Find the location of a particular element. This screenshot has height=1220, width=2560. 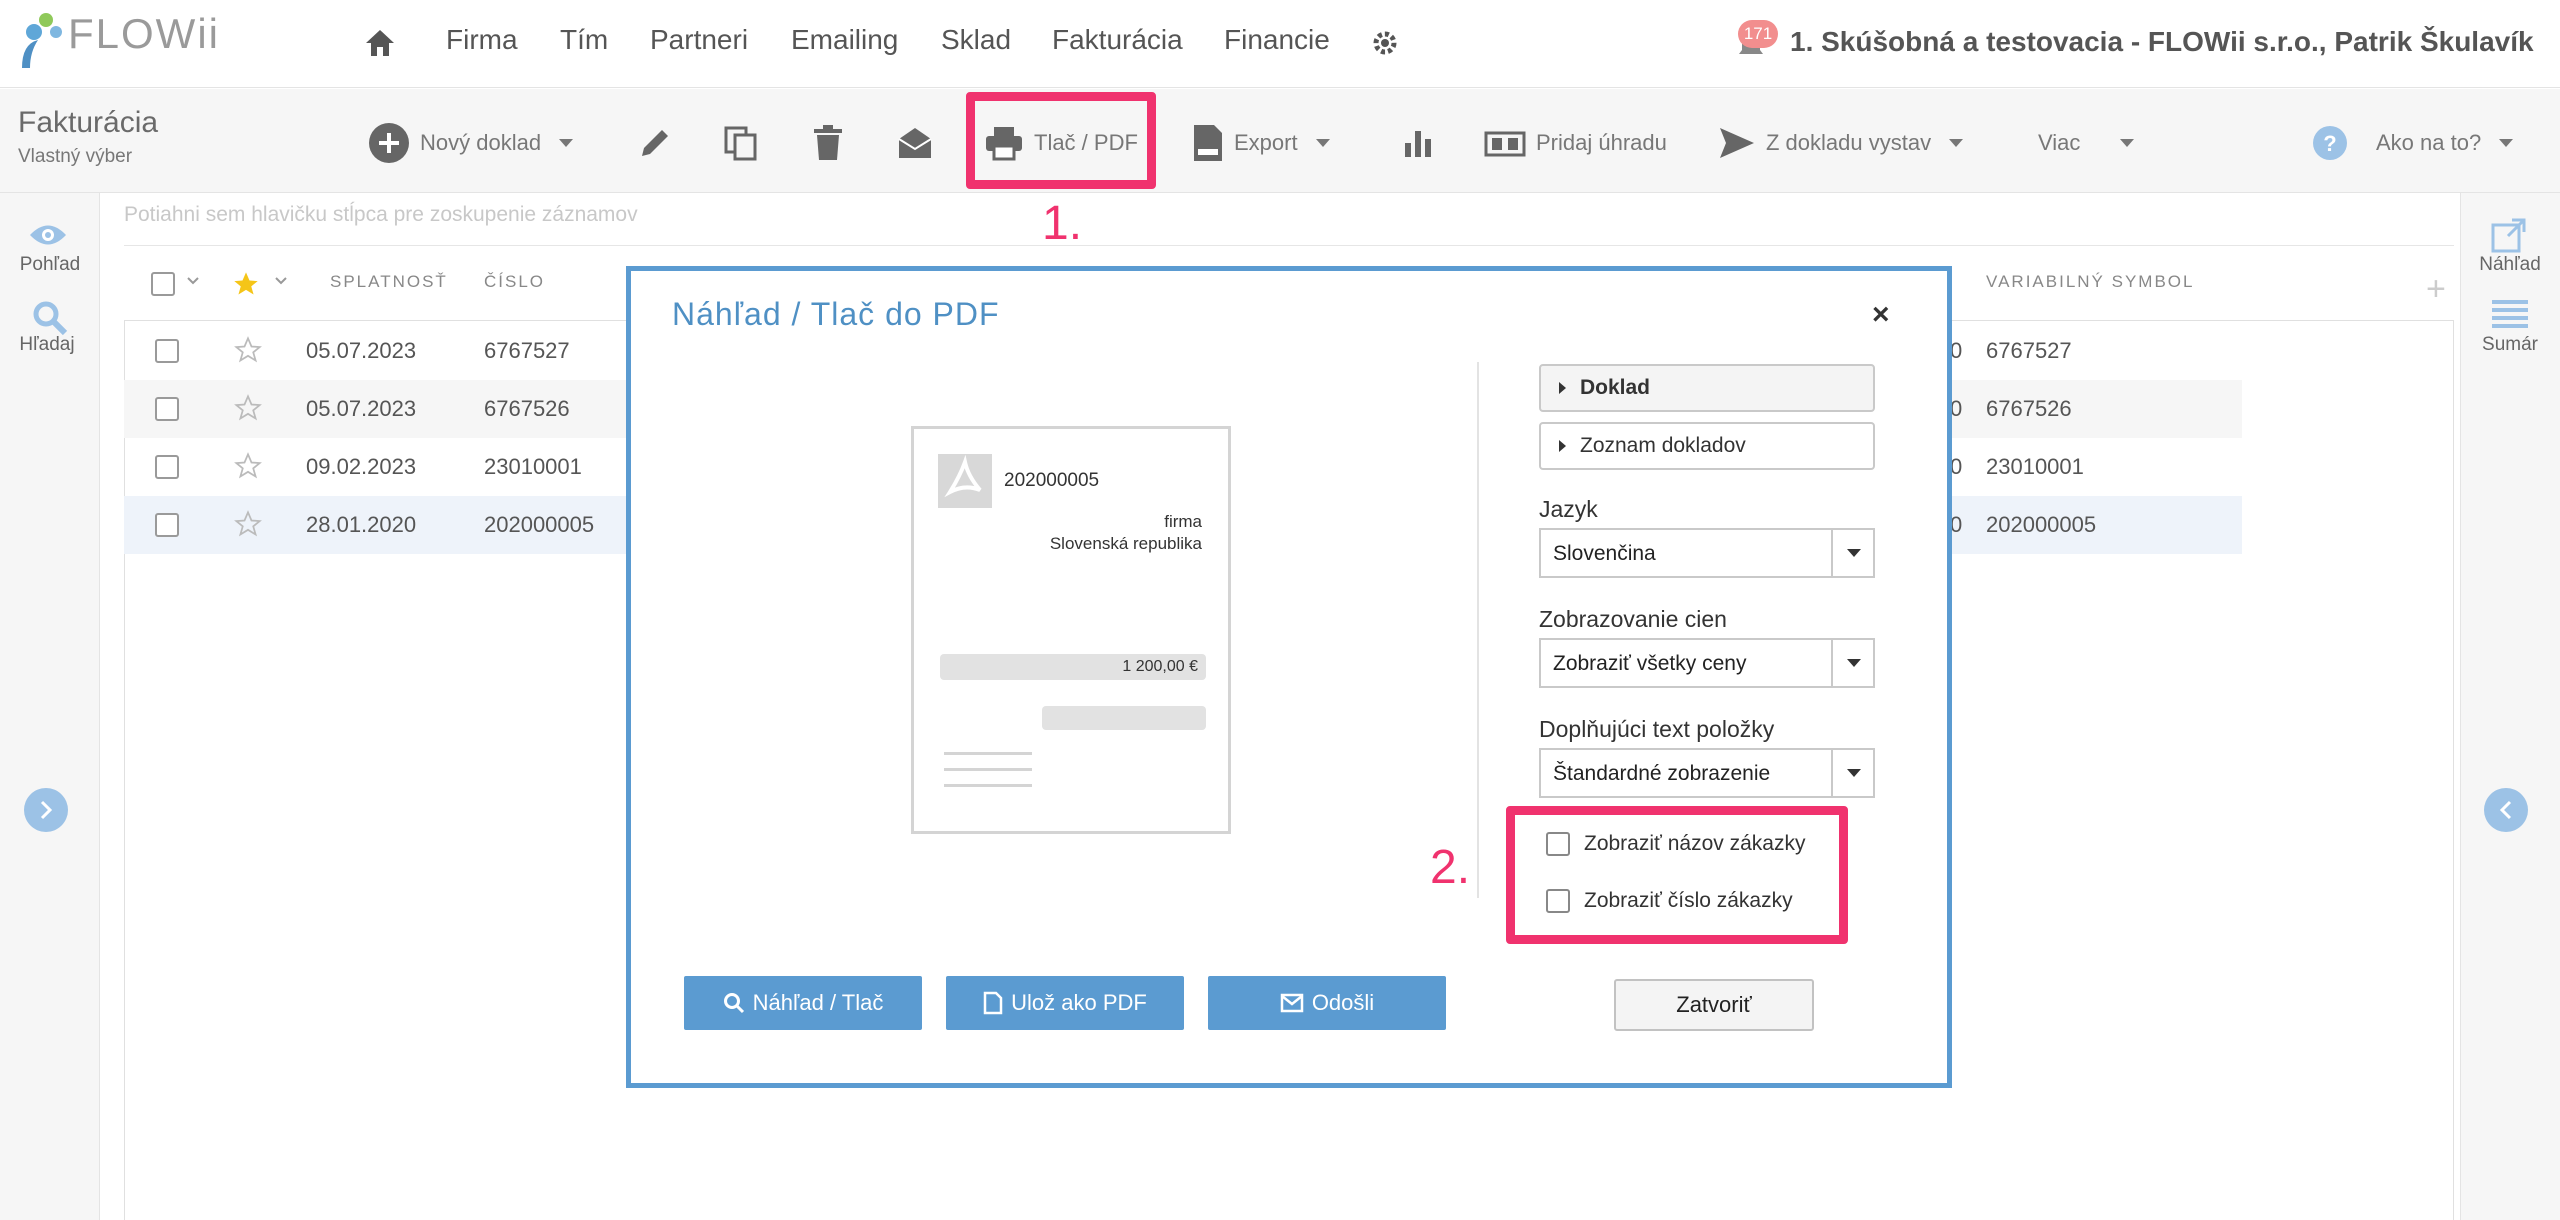

send-label: Odošli is located at coordinates (1343, 1002).